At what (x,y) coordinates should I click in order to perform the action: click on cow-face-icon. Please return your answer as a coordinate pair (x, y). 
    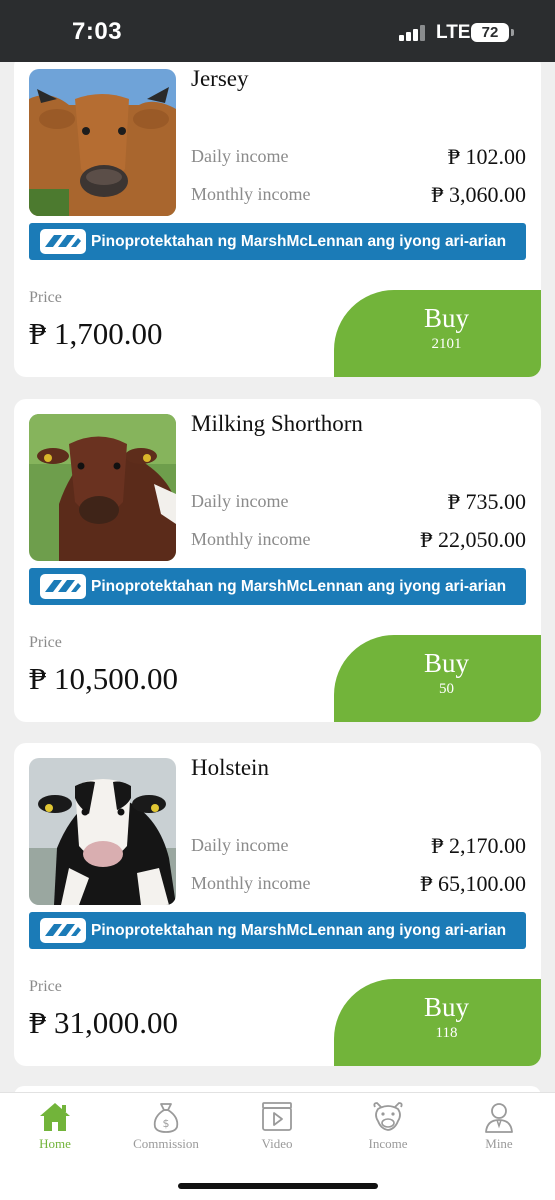
    Looking at the image, I should click on (388, 1116).